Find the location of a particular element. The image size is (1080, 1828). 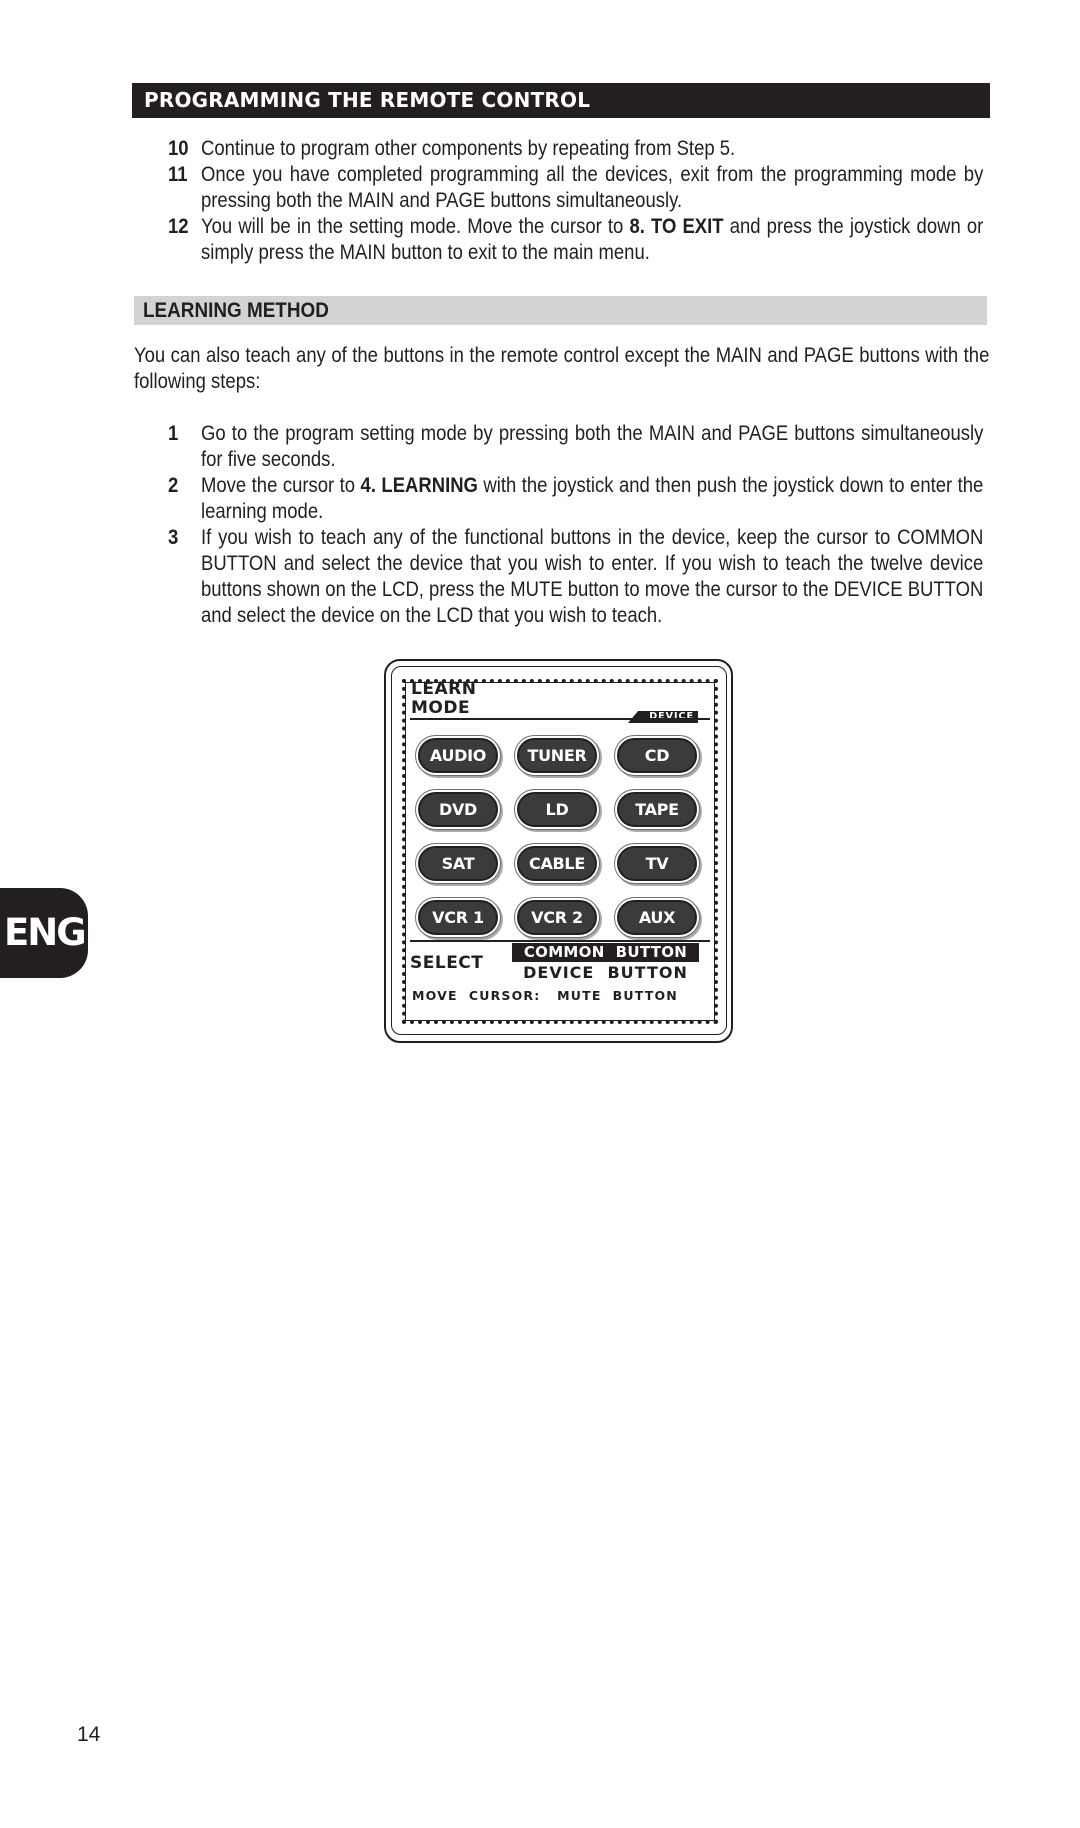

lcd-button-tv: TV is located at coordinates (657, 863).